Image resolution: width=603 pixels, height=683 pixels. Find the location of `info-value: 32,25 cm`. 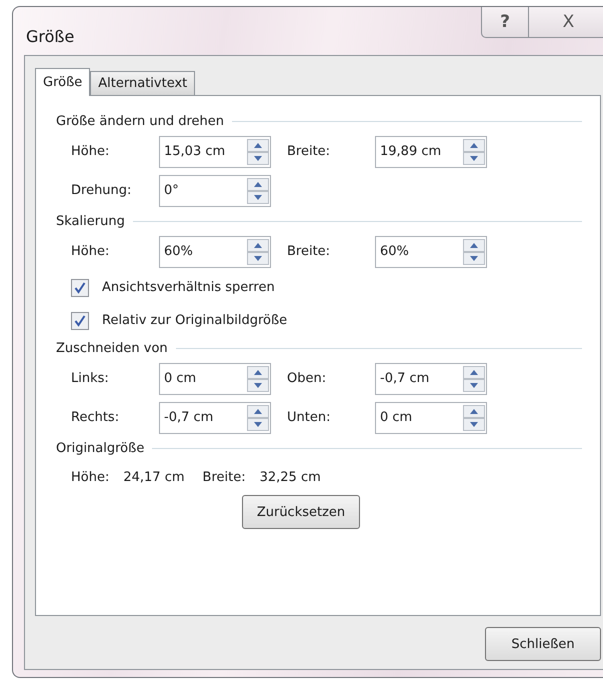

info-value: 32,25 cm is located at coordinates (290, 477).